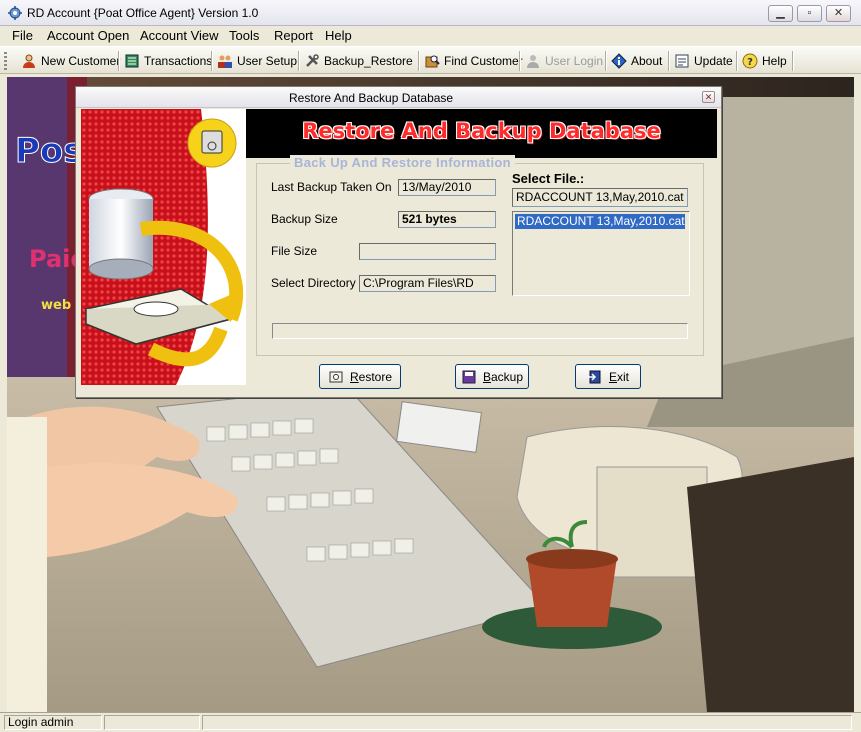  I want to click on minimize-button: ▁, so click(780, 13).